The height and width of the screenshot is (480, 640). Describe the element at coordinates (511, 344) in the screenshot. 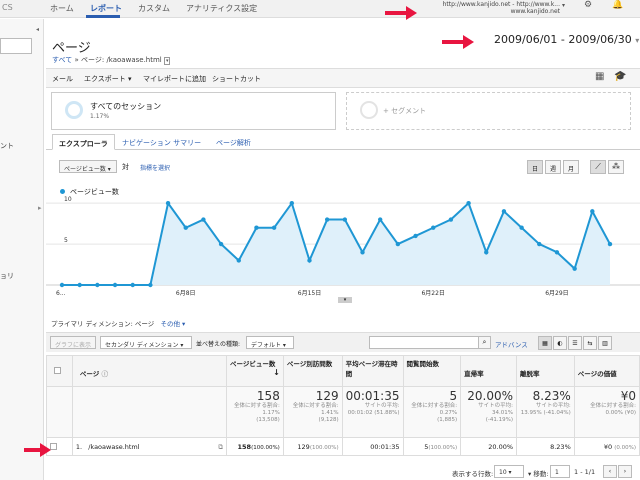

I see `advanced-filter-link: アドバンス` at that location.